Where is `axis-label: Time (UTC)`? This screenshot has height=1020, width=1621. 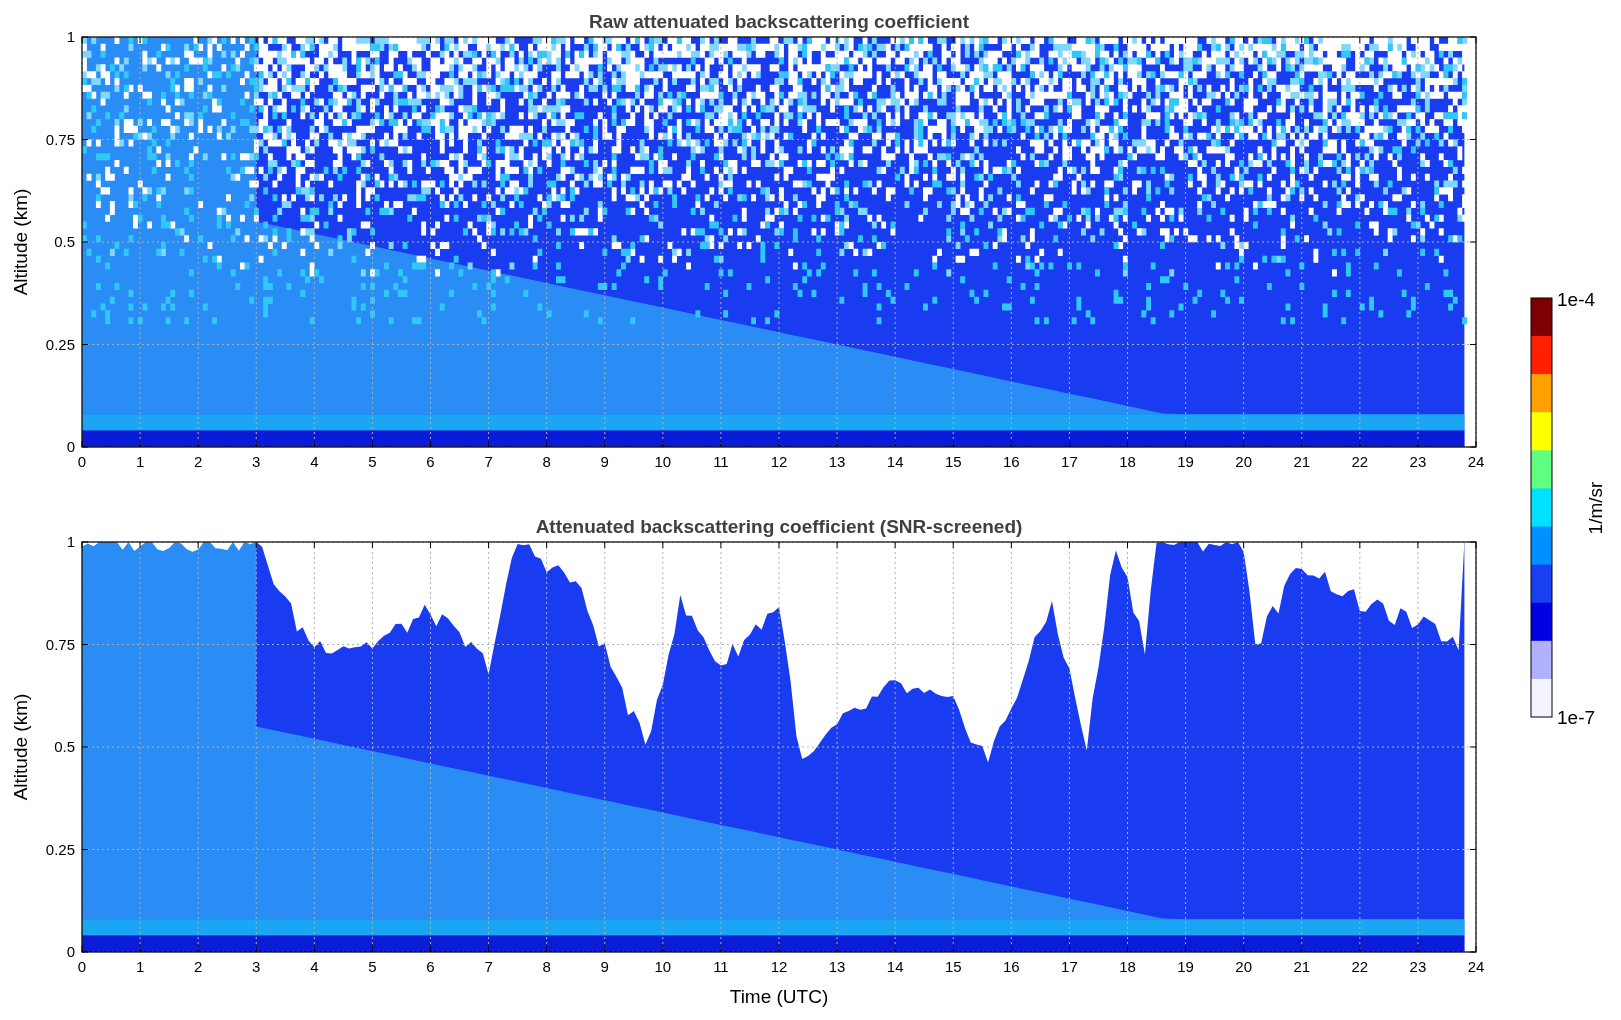 axis-label: Time (UTC) is located at coordinates (779, 996).